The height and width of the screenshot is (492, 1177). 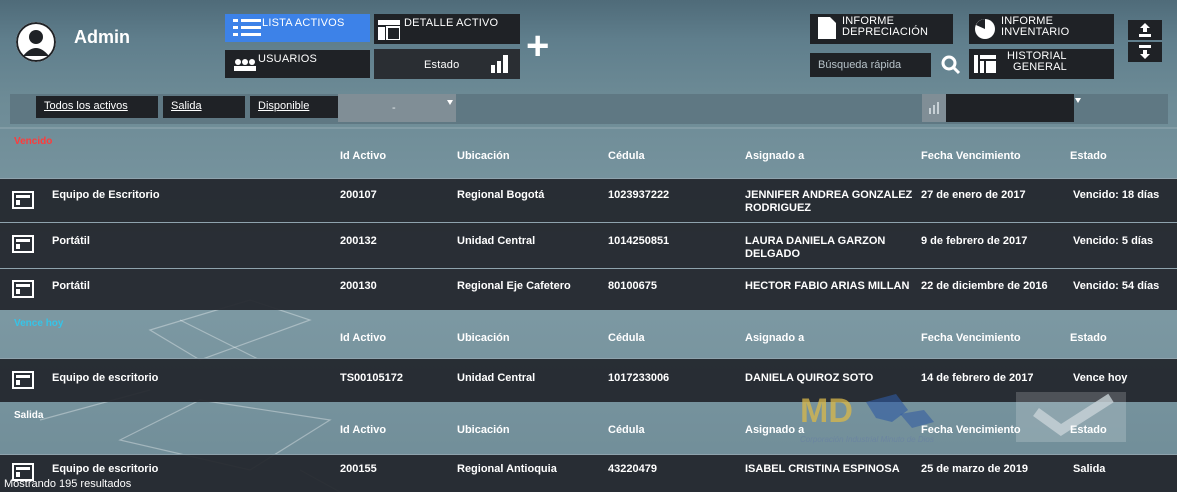 I want to click on cell-estado: Salida, so click(x=1089, y=469).